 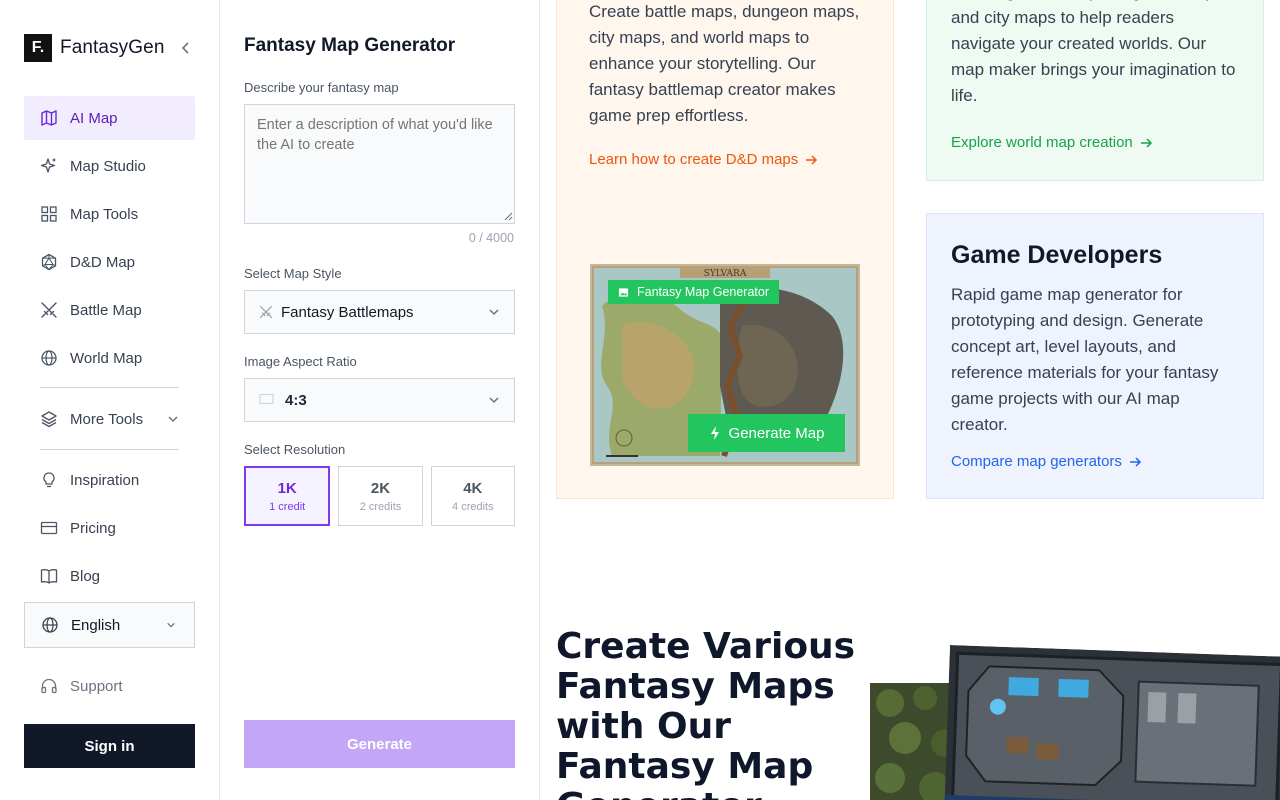 I want to click on rectangle-icon, so click(x=267, y=400).